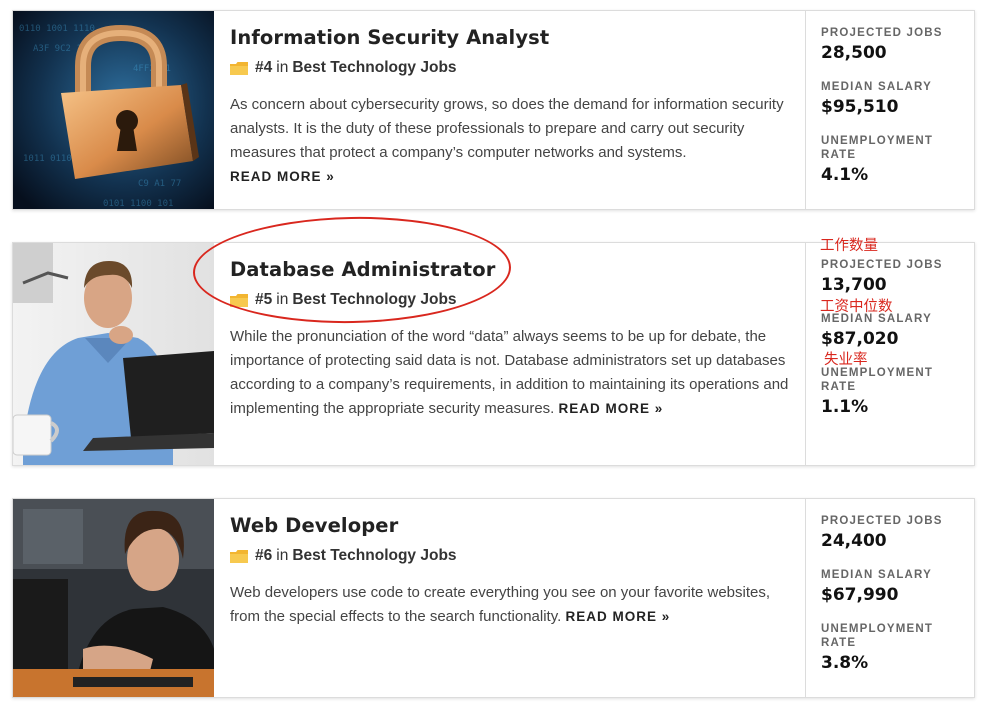  I want to click on job-rank: #6 in Best Technology Jobs, so click(515, 556).